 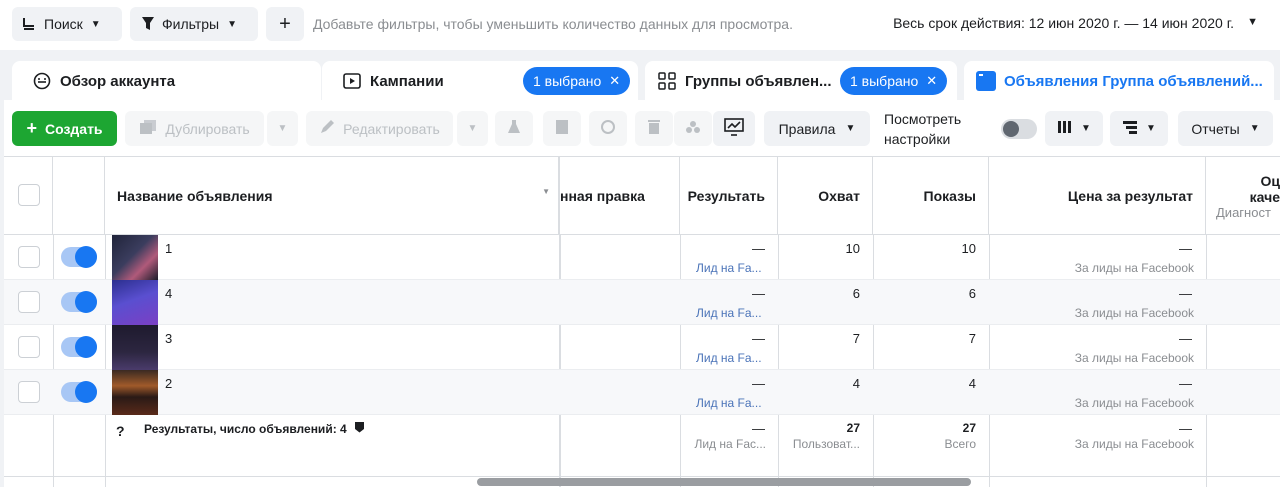 I want to click on duplicate-button: Дублировать, so click(x=194, y=128).